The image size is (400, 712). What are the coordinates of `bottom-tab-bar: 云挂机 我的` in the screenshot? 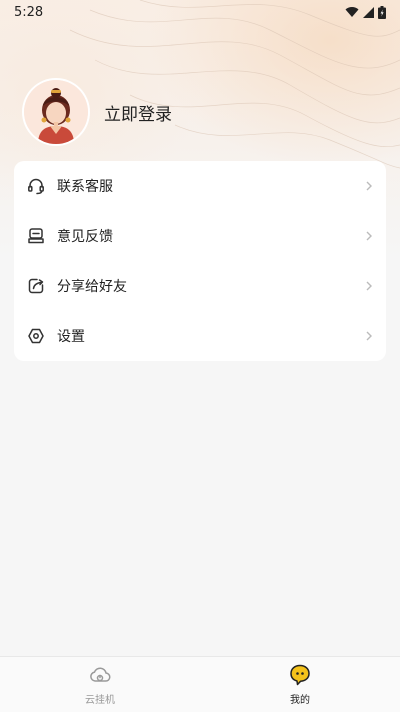 It's located at (200, 684).